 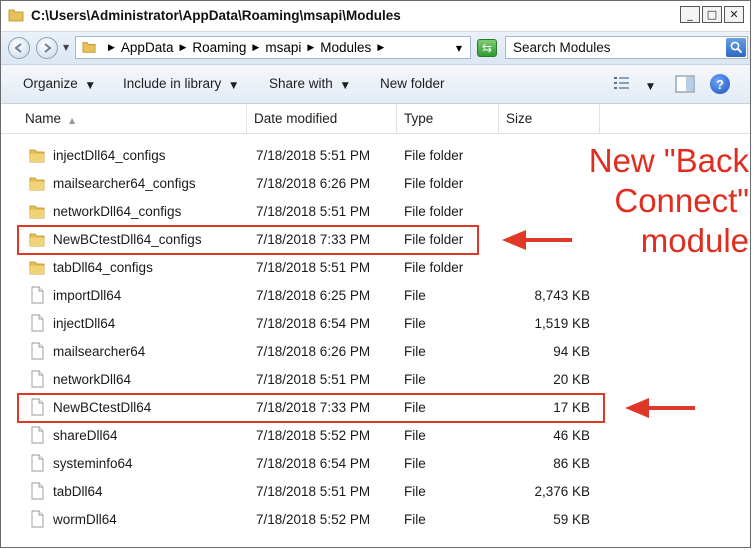 I want to click on file-date: 7/18/2018 6:26 PM, so click(x=313, y=183).